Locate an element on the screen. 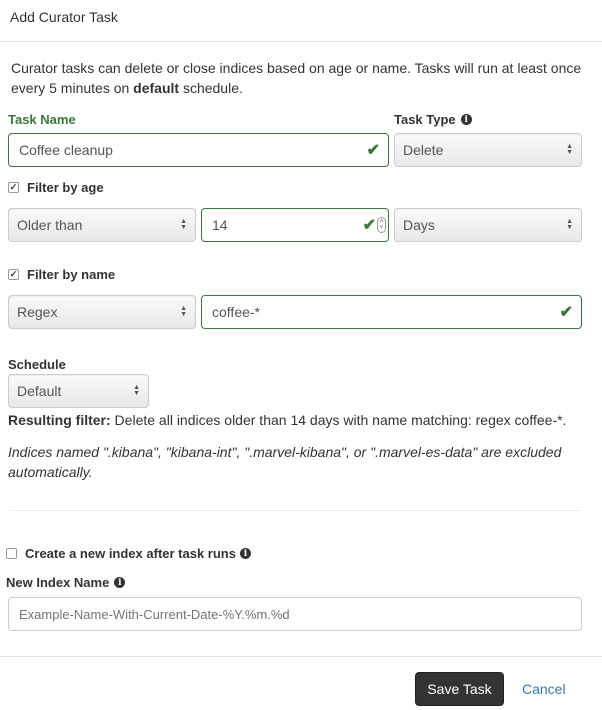 The image size is (602, 710). filter-by-age-checkbox: ✓ is located at coordinates (13, 187).